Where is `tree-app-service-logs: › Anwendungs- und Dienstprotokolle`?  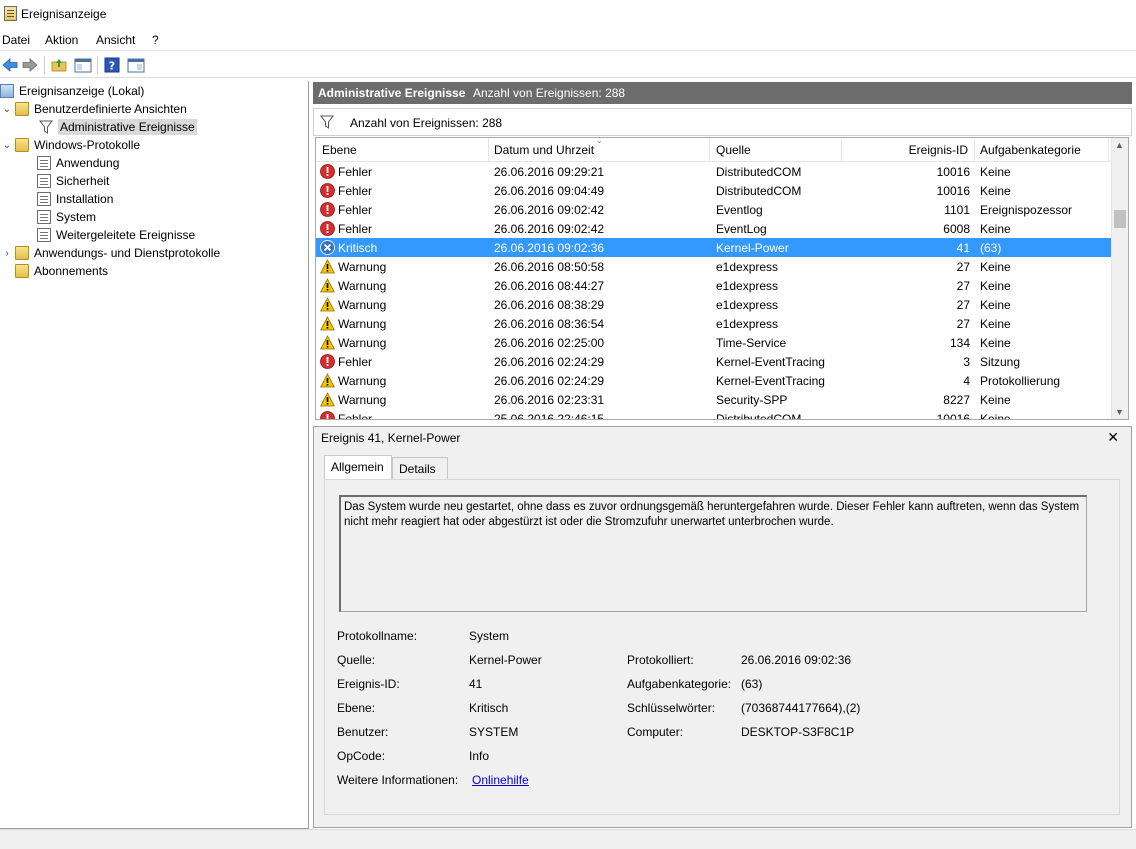 tree-app-service-logs: › Anwendungs- und Dienstprotokolle is located at coordinates (111, 253).